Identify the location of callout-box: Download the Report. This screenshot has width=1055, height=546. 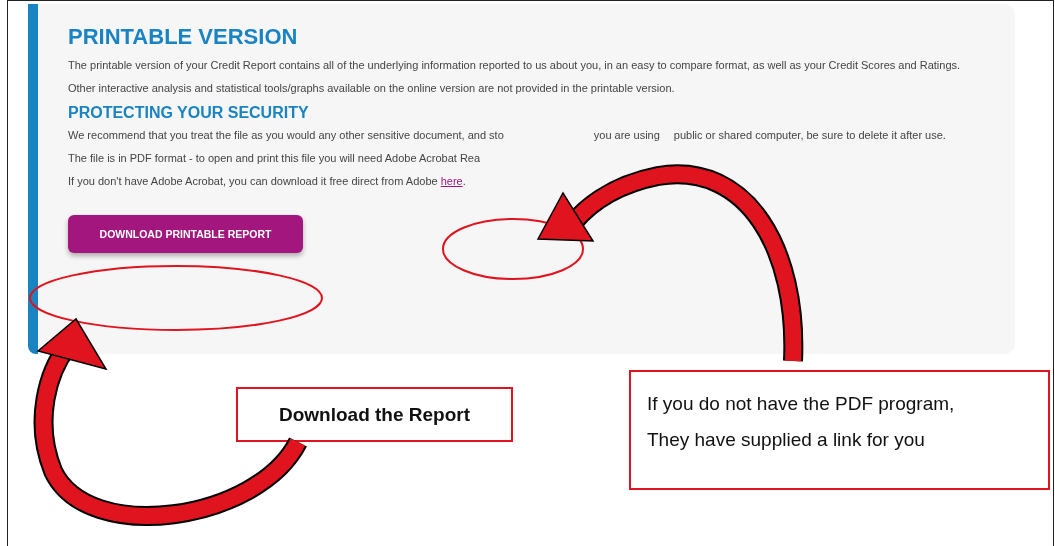
(374, 414).